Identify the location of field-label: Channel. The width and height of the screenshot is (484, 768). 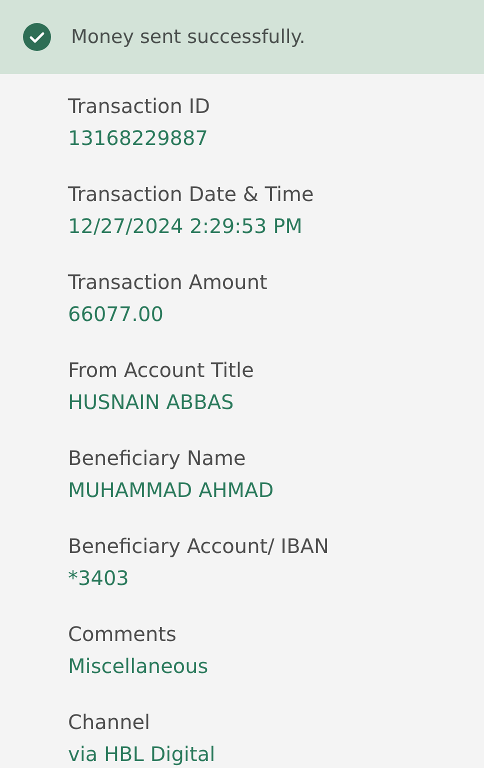
(110, 722).